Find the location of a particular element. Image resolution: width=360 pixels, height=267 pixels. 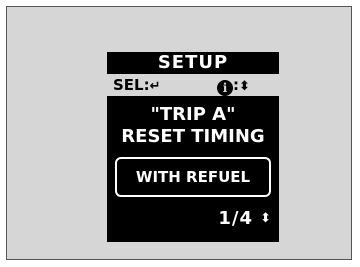

info-hint: i:⬍ is located at coordinates (233, 86).